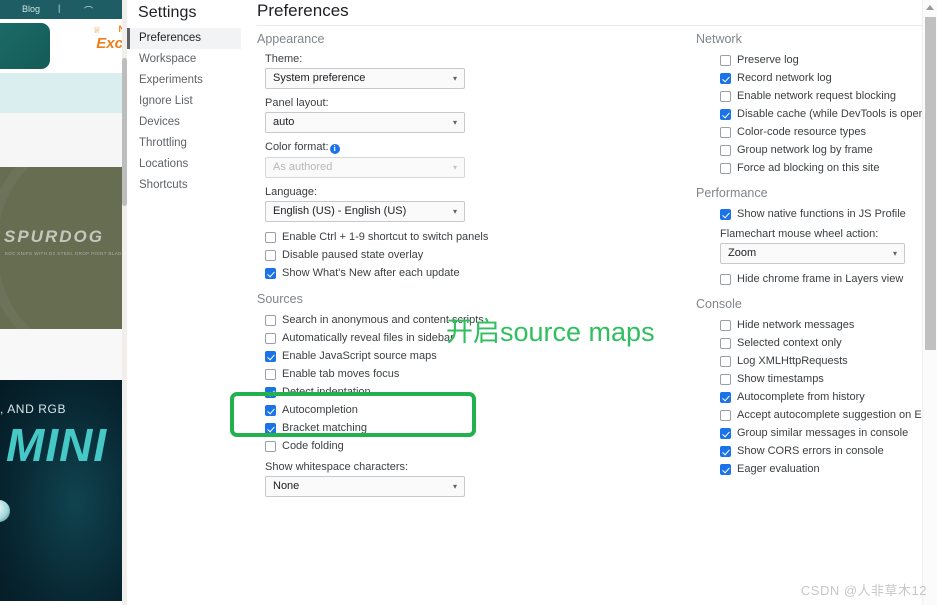 The image size is (937, 605). I want to click on sidebar-item-workspace: Workspace, so click(184, 59).